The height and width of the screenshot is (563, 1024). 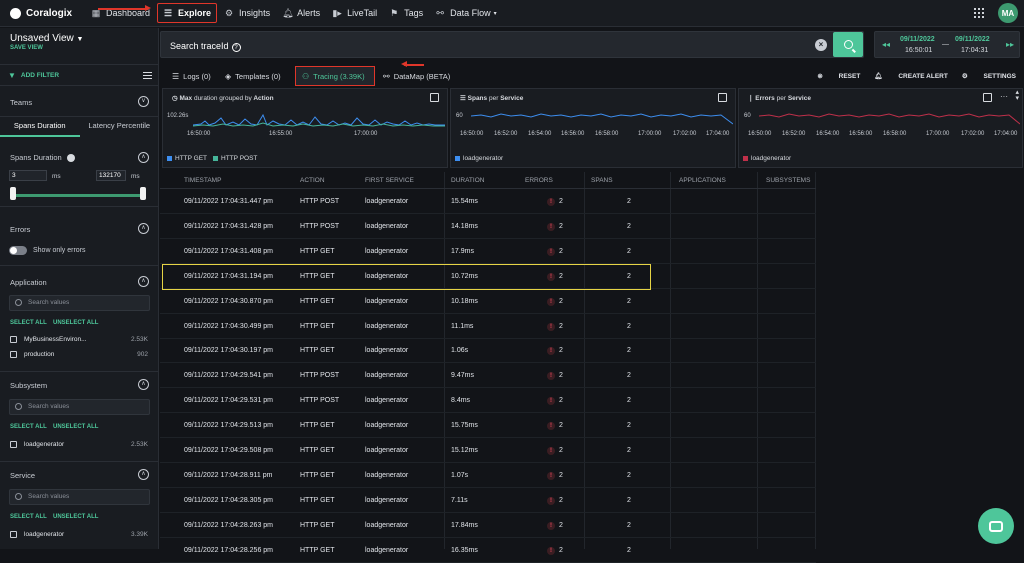 What do you see at coordinates (147, 76) in the screenshot?
I see `collapse-sidebar-icon` at bounding box center [147, 76].